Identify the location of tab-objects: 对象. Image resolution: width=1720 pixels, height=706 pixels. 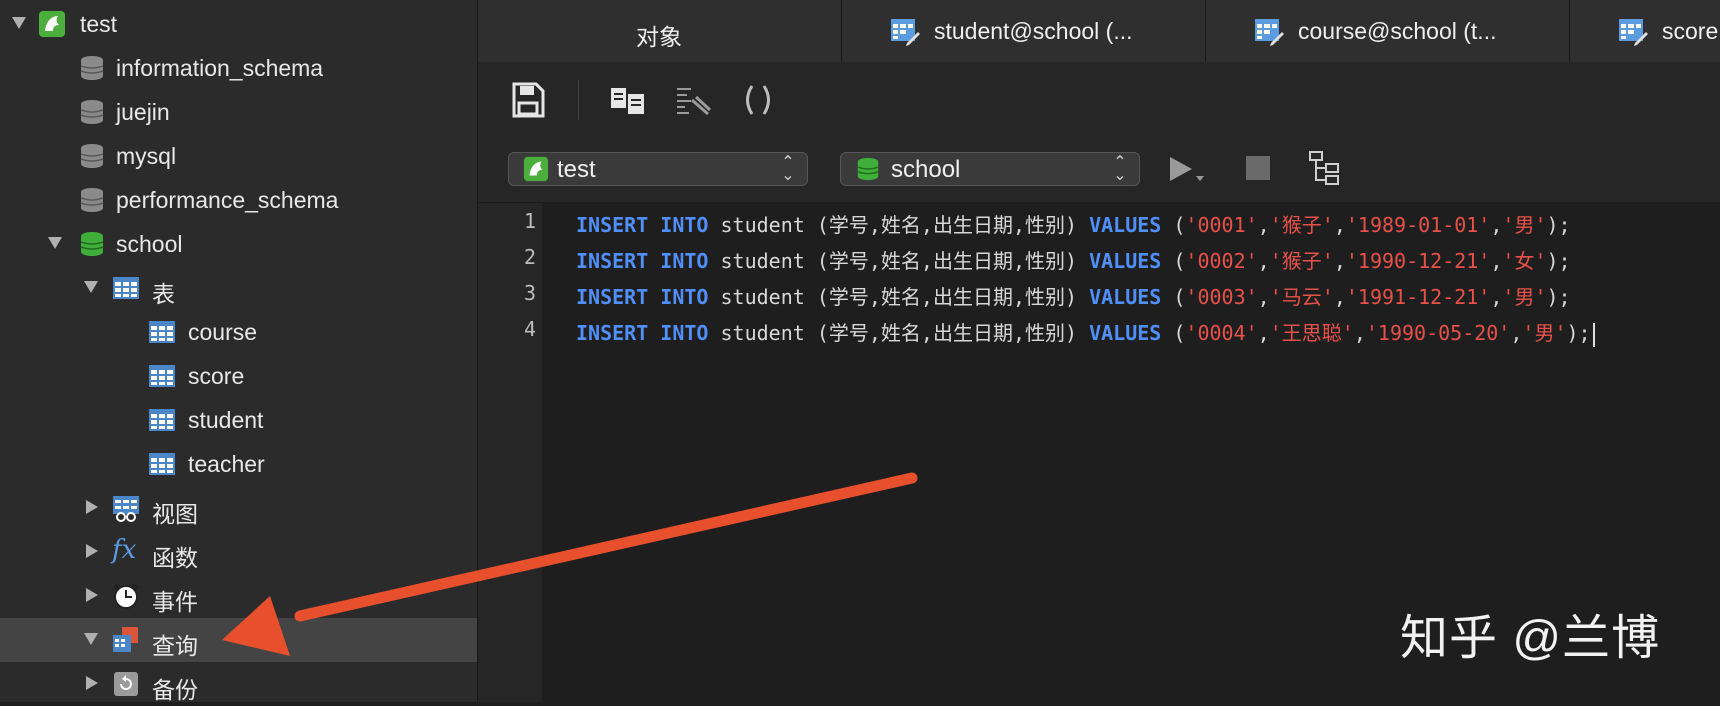
(660, 31).